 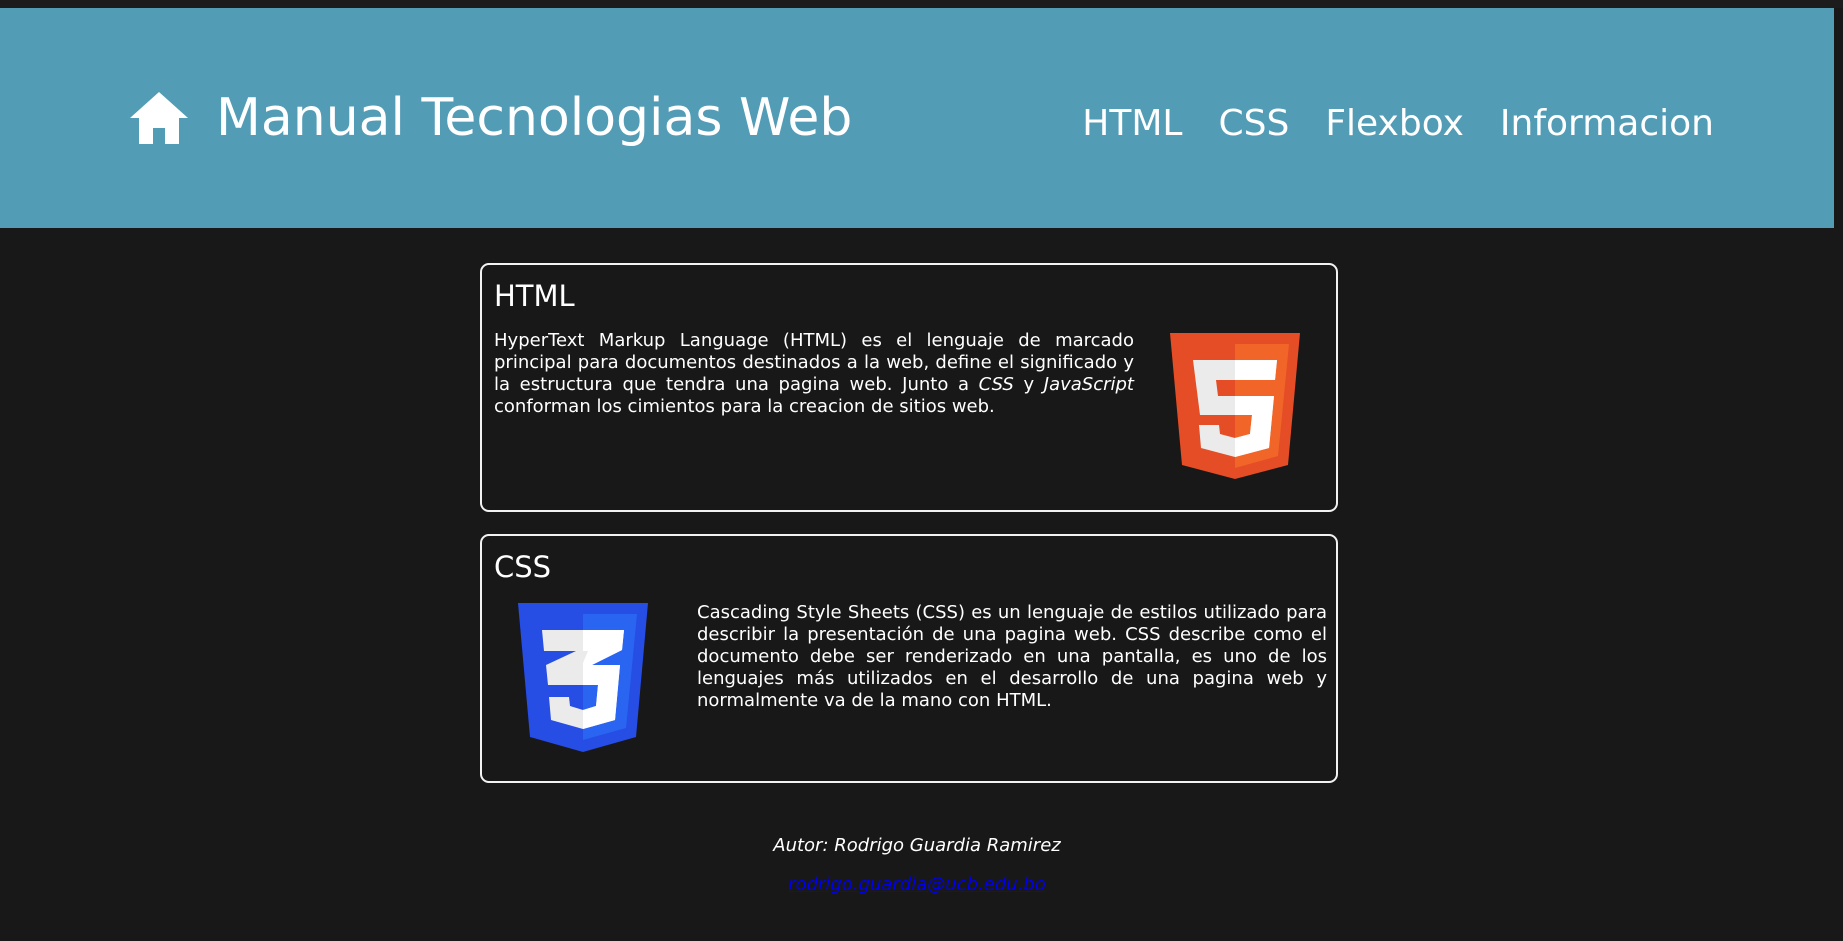 What do you see at coordinates (534, 296) in the screenshot?
I see `html-card-title: HTML` at bounding box center [534, 296].